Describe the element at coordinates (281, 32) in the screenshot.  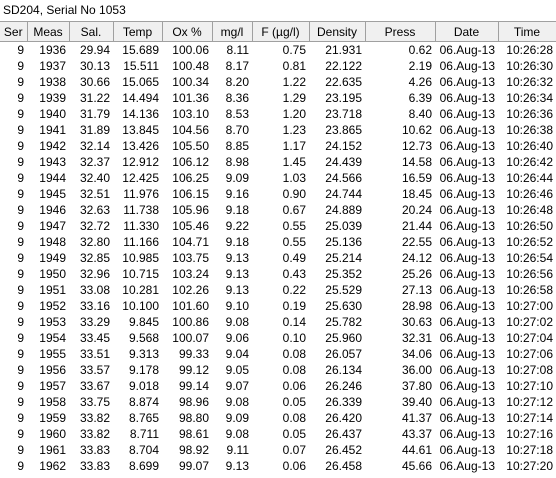
I see `col-header-fluorescence: F (µg/l)` at that location.